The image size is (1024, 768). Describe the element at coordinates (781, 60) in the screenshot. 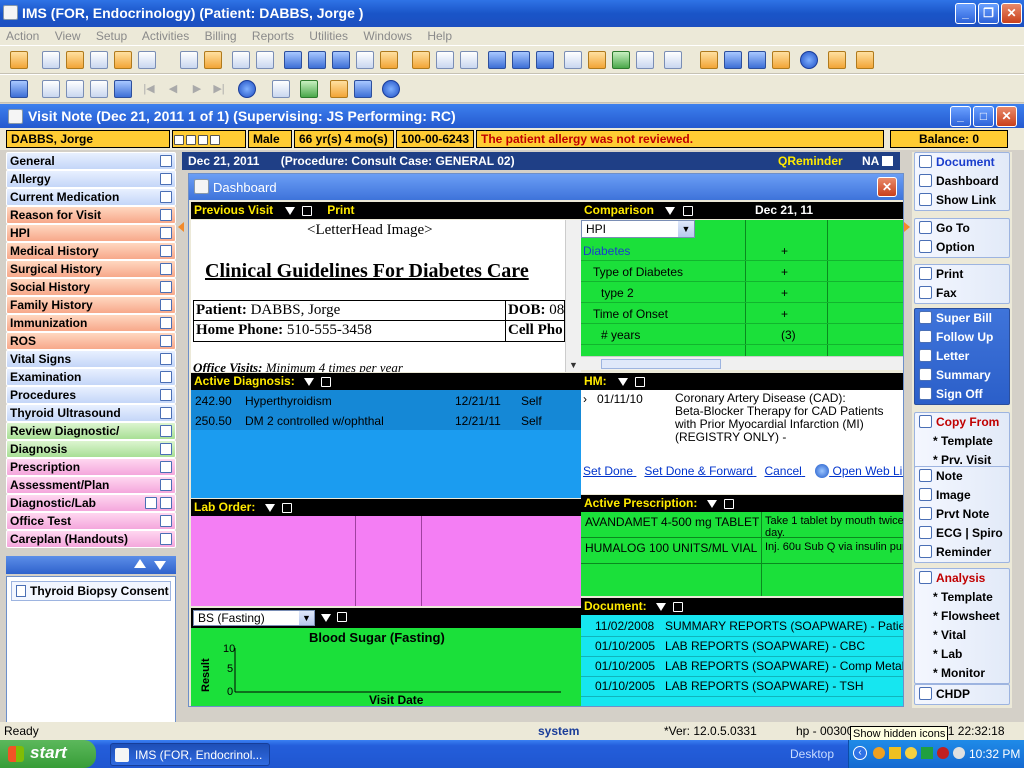

I see `transfer-icon` at that location.